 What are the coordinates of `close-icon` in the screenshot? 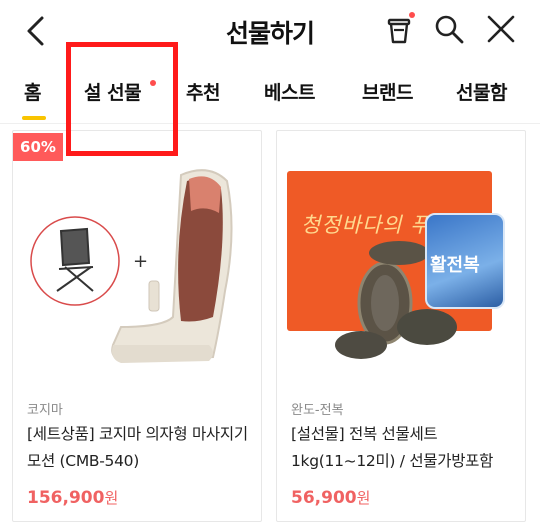 It's located at (501, 29).